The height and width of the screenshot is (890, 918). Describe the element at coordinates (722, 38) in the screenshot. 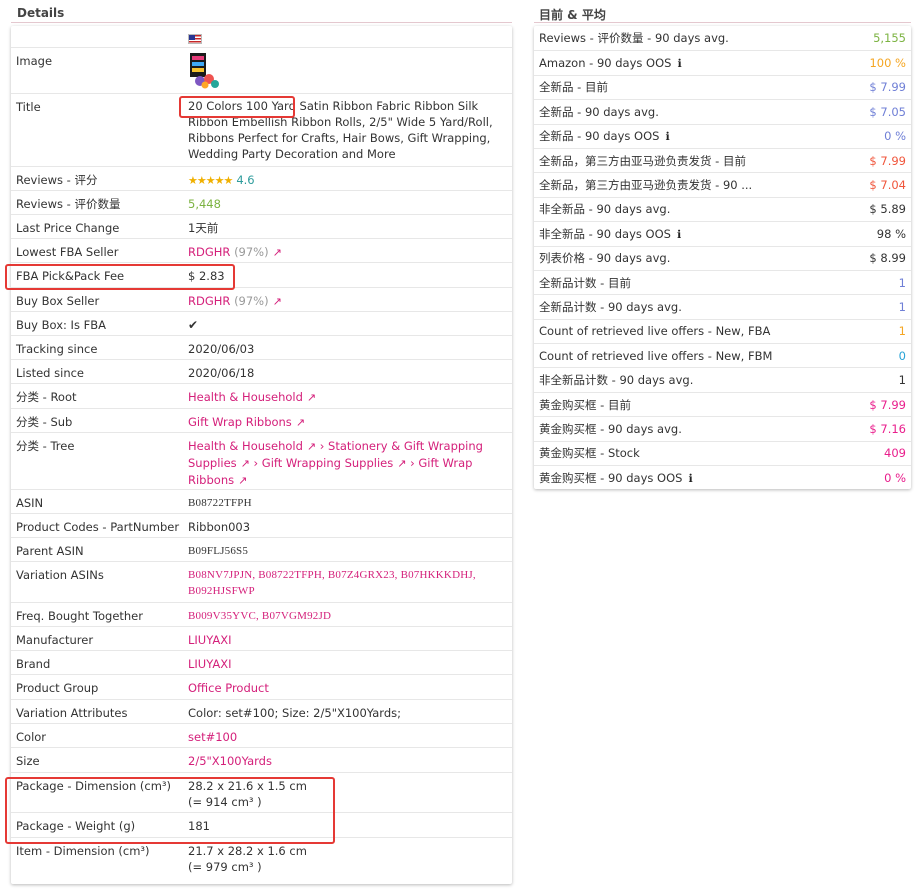

I see `stat-row: Reviews - 评价数量 - 90 days avg. 5,155` at that location.